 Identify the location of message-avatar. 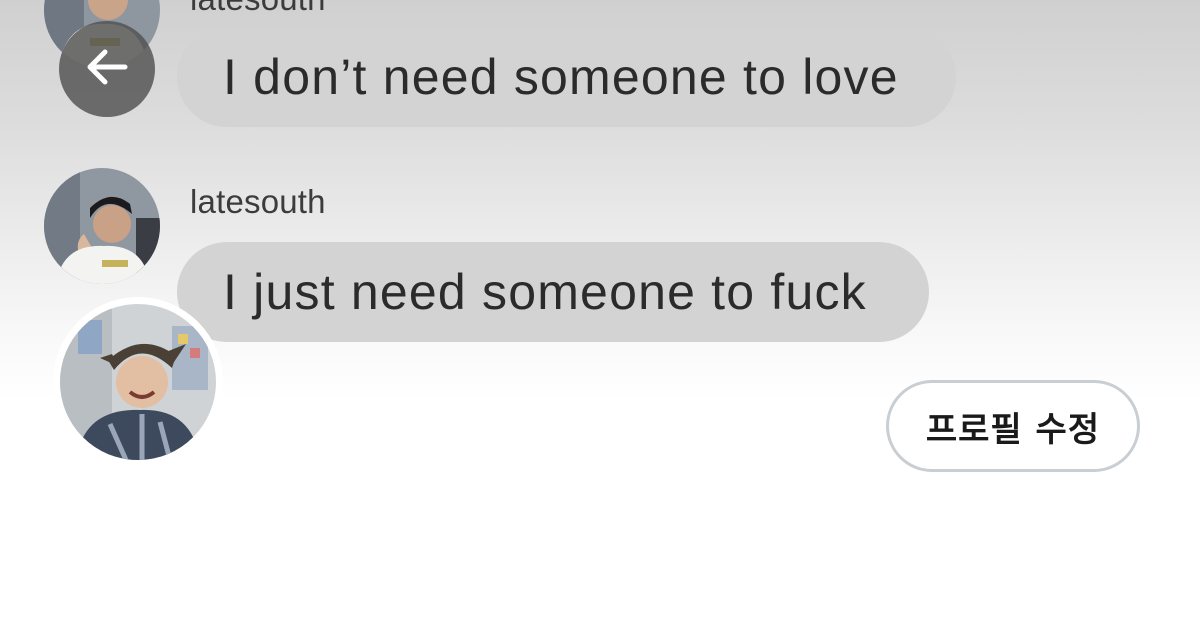
(102, 226).